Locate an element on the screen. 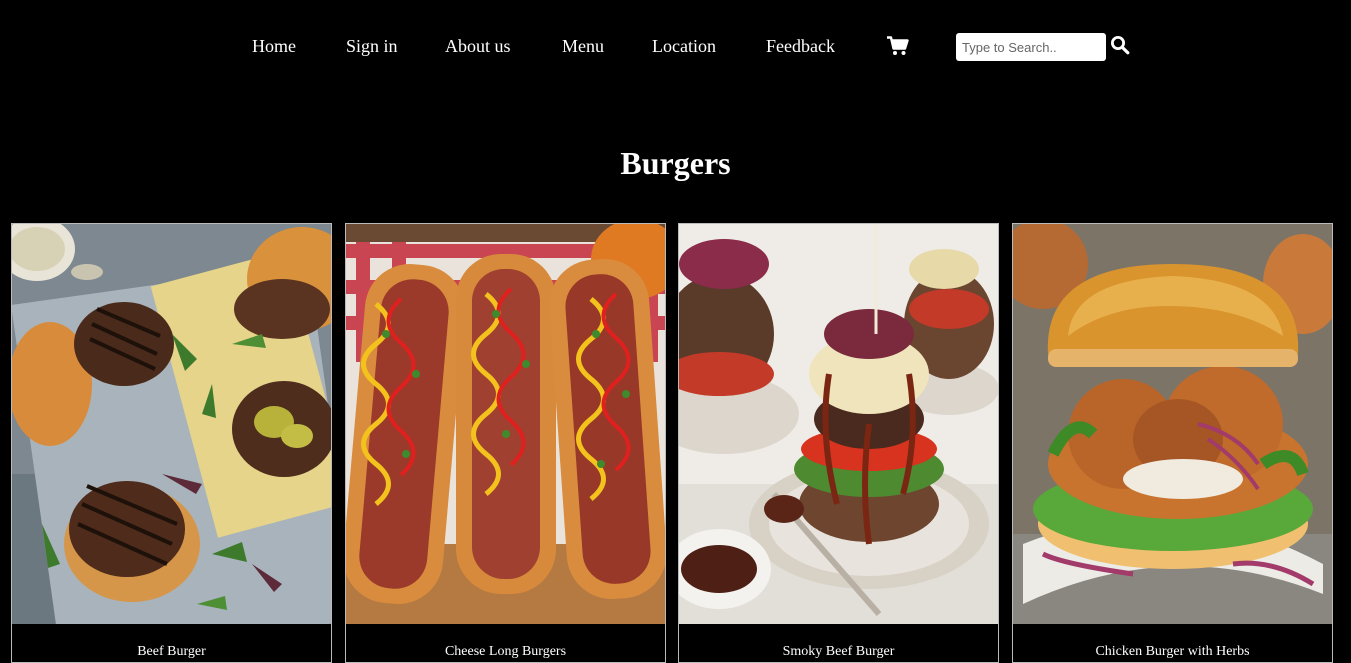  smoky-beef-burger-image is located at coordinates (838, 424).